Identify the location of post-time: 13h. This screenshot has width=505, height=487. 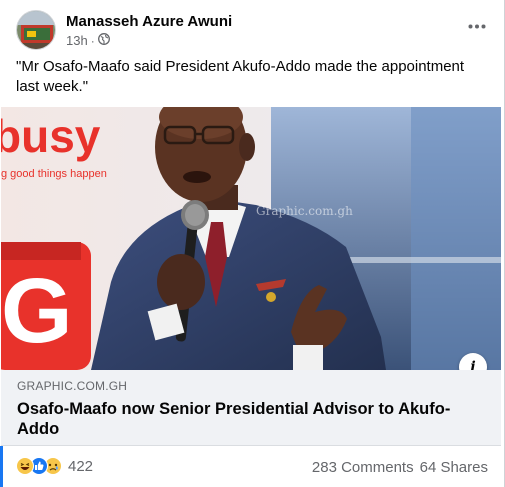
(77, 40).